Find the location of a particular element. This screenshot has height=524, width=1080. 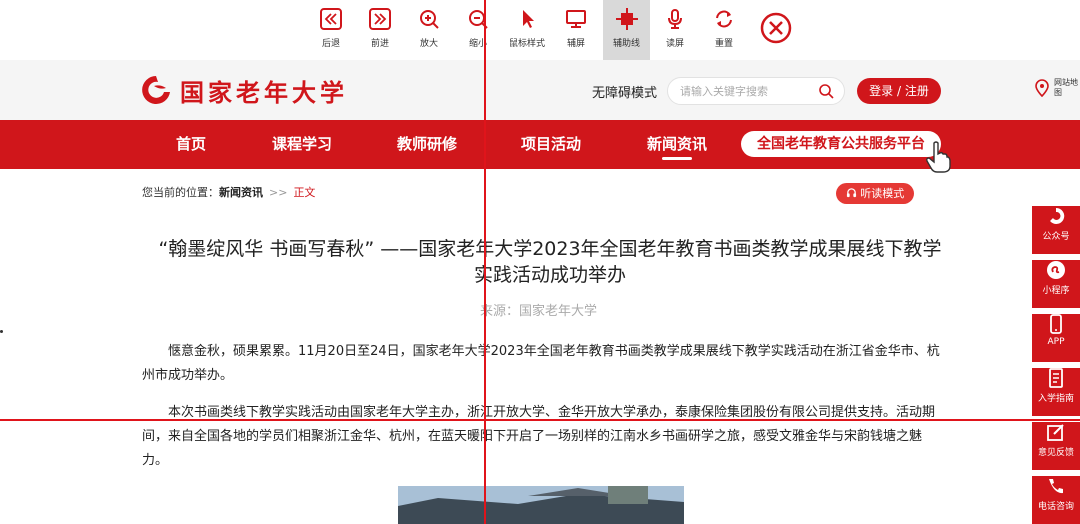

nav-news-label: 新闻资讯 is located at coordinates (676, 144).